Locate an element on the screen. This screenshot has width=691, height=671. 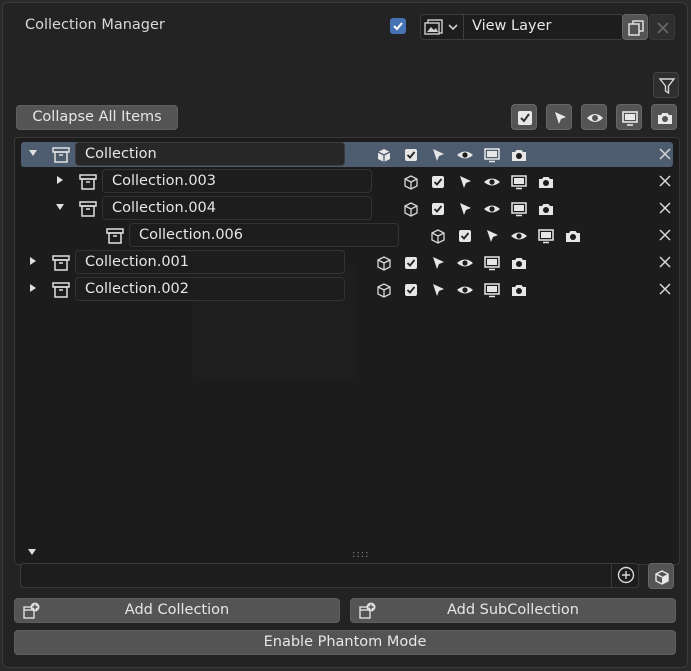
remove-view-layer-button is located at coordinates (662, 27).